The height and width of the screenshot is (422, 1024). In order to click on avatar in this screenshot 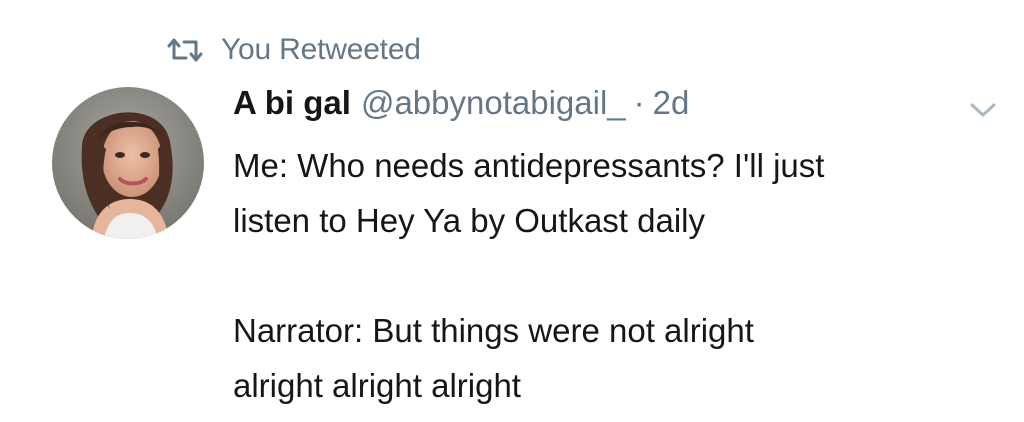, I will do `click(128, 163)`.